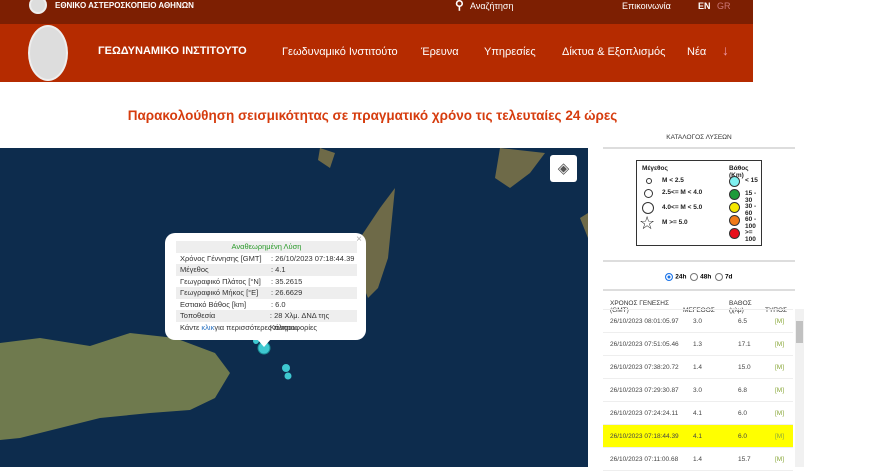  I want to click on table-scrollbar, so click(799, 388).